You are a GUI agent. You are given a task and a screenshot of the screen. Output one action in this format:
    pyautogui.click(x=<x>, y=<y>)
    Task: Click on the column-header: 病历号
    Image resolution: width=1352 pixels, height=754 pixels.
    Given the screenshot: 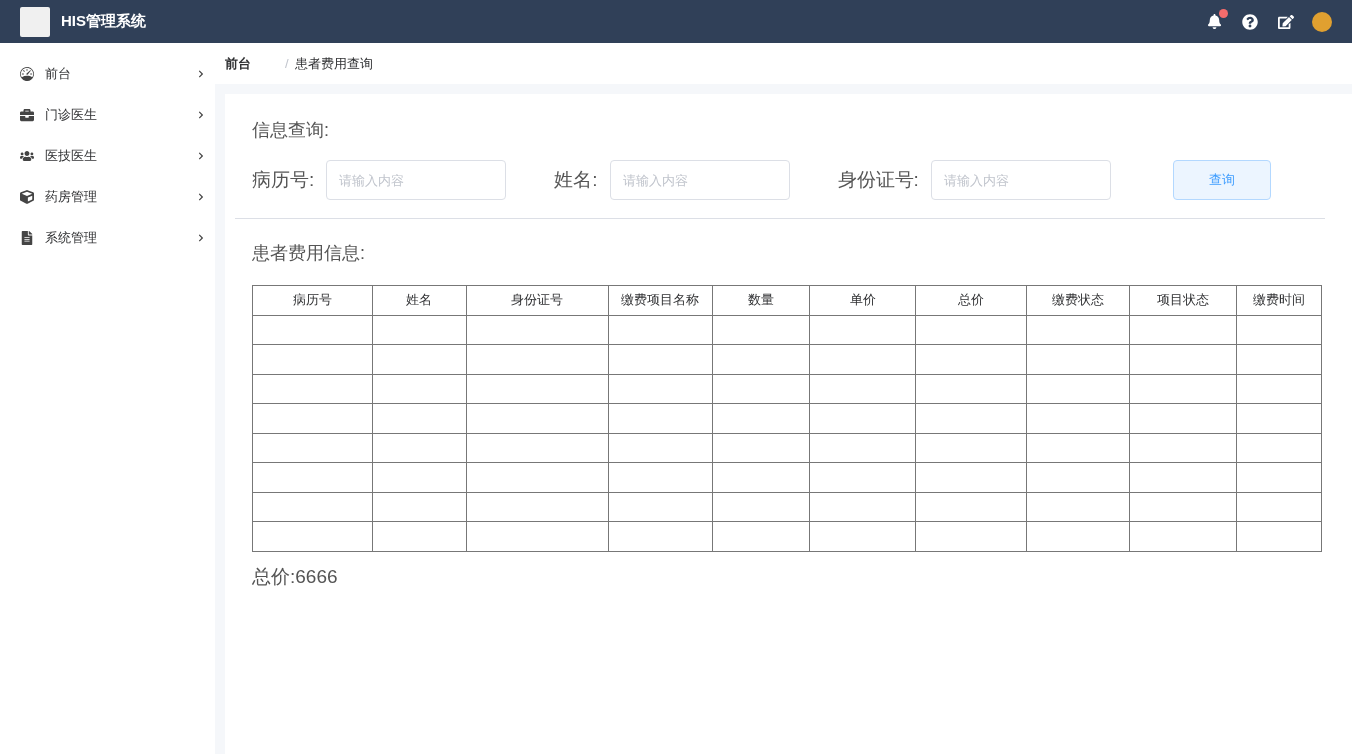 What is the action you would take?
    pyautogui.click(x=312, y=300)
    